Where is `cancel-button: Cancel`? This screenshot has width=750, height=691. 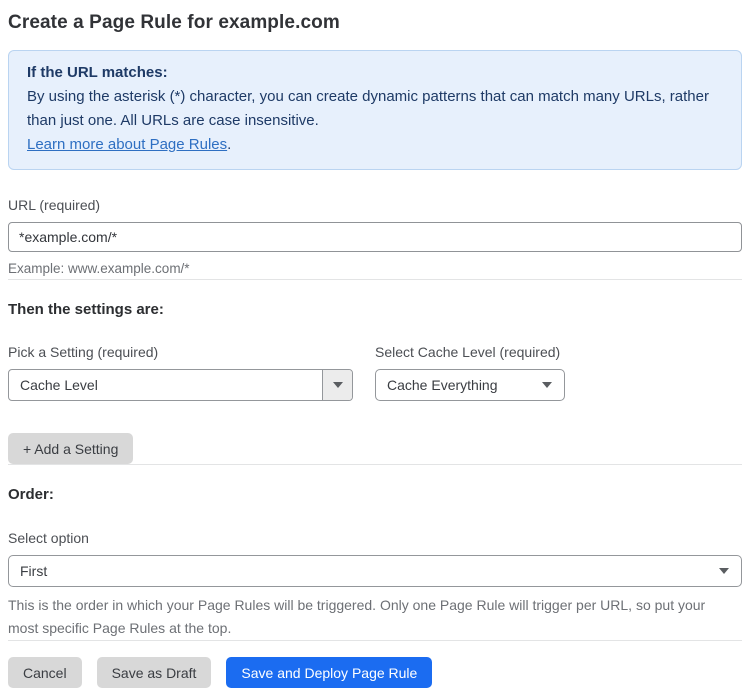
cancel-button: Cancel is located at coordinates (45, 672).